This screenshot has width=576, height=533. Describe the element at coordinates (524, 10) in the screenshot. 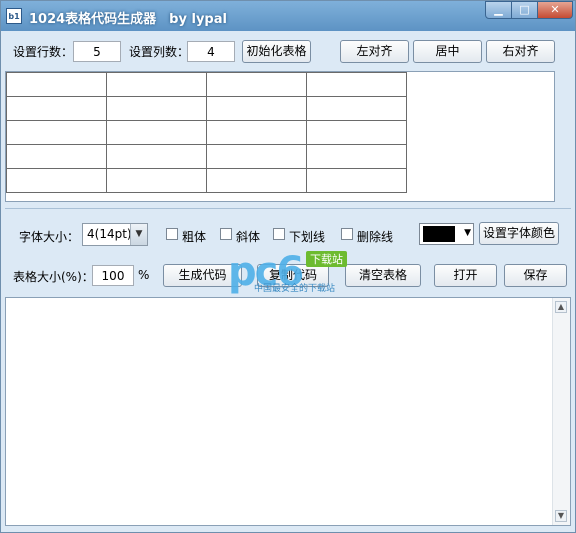

I see `maximize-button: □` at that location.